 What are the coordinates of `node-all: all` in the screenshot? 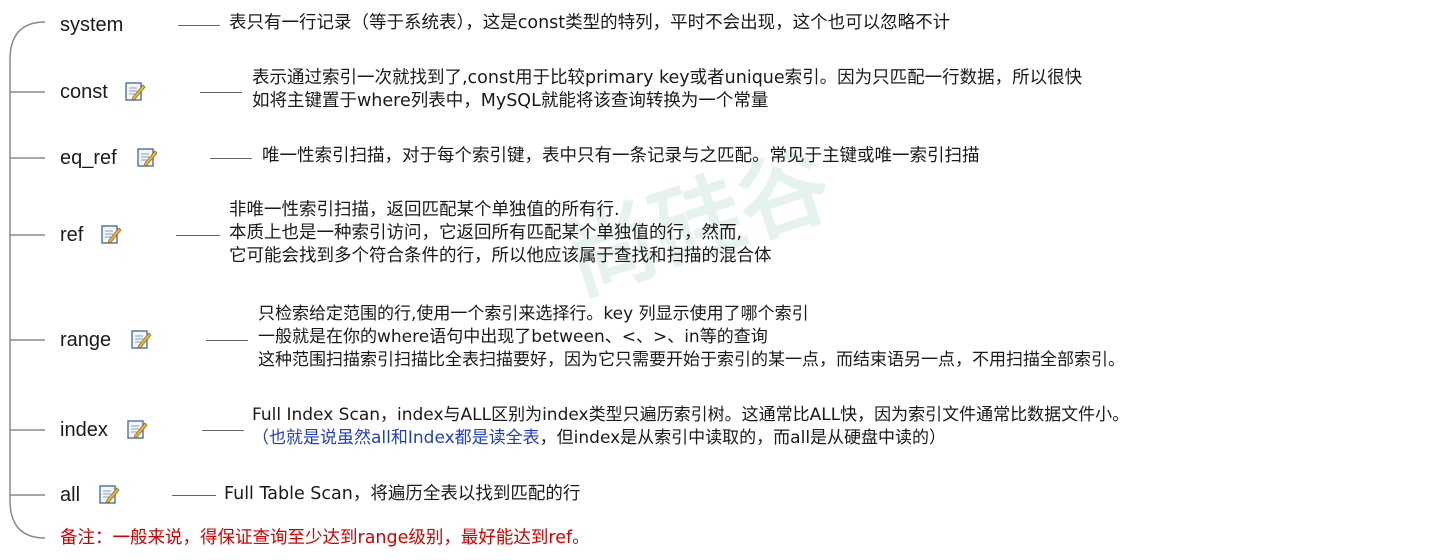 It's located at (70, 495).